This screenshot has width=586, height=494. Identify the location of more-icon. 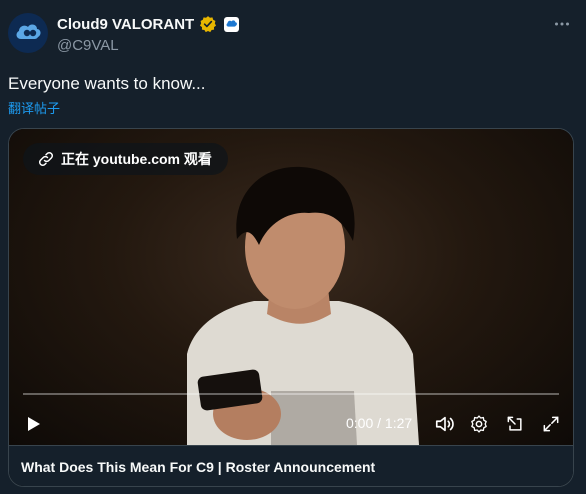
(562, 24).